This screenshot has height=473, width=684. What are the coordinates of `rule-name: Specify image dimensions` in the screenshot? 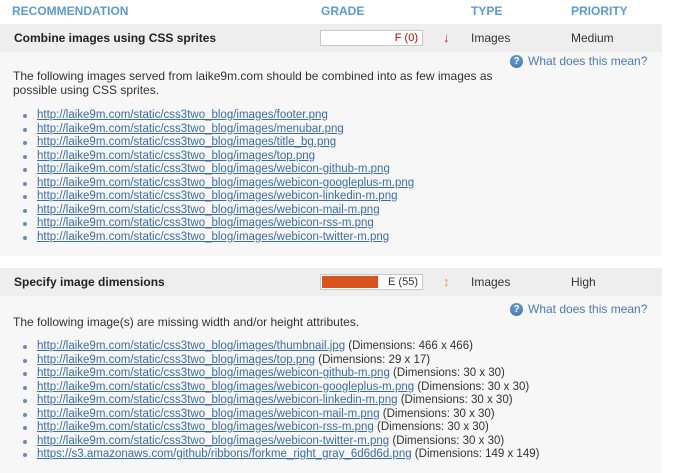 It's located at (89, 282).